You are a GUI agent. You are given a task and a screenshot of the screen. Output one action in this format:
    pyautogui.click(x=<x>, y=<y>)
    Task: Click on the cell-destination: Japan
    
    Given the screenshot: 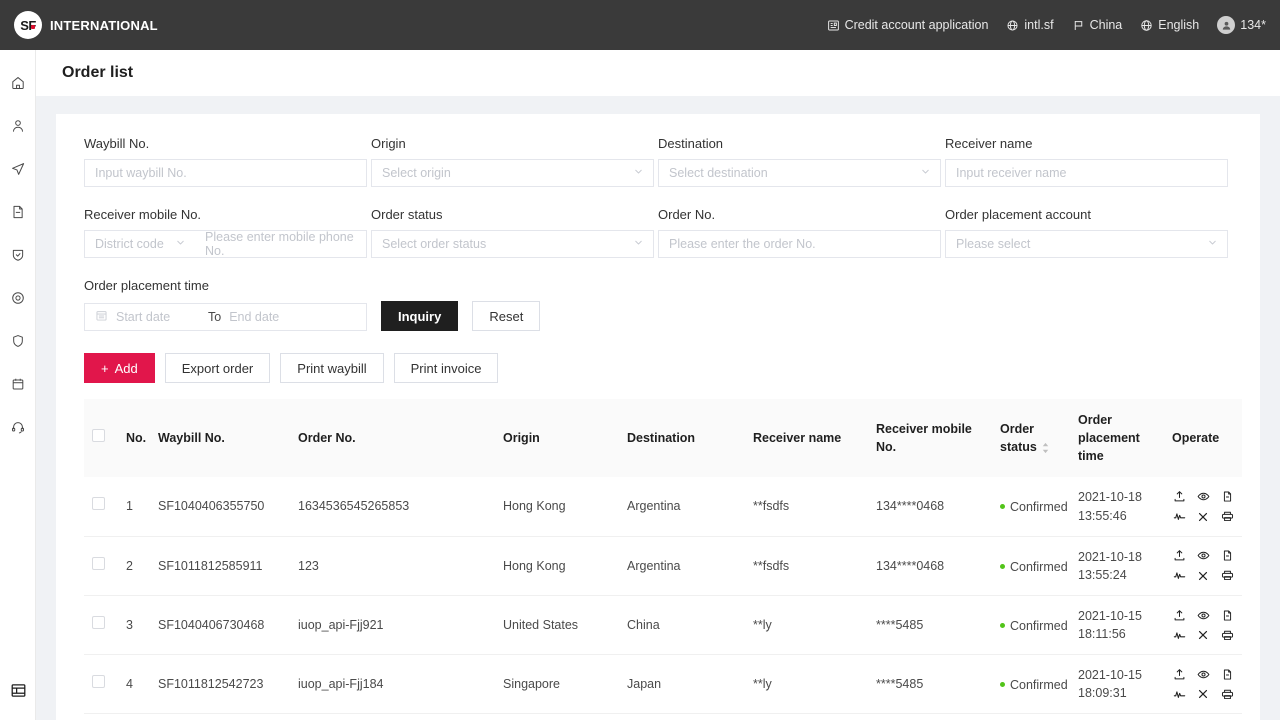 What is the action you would take?
    pyautogui.click(x=682, y=684)
    